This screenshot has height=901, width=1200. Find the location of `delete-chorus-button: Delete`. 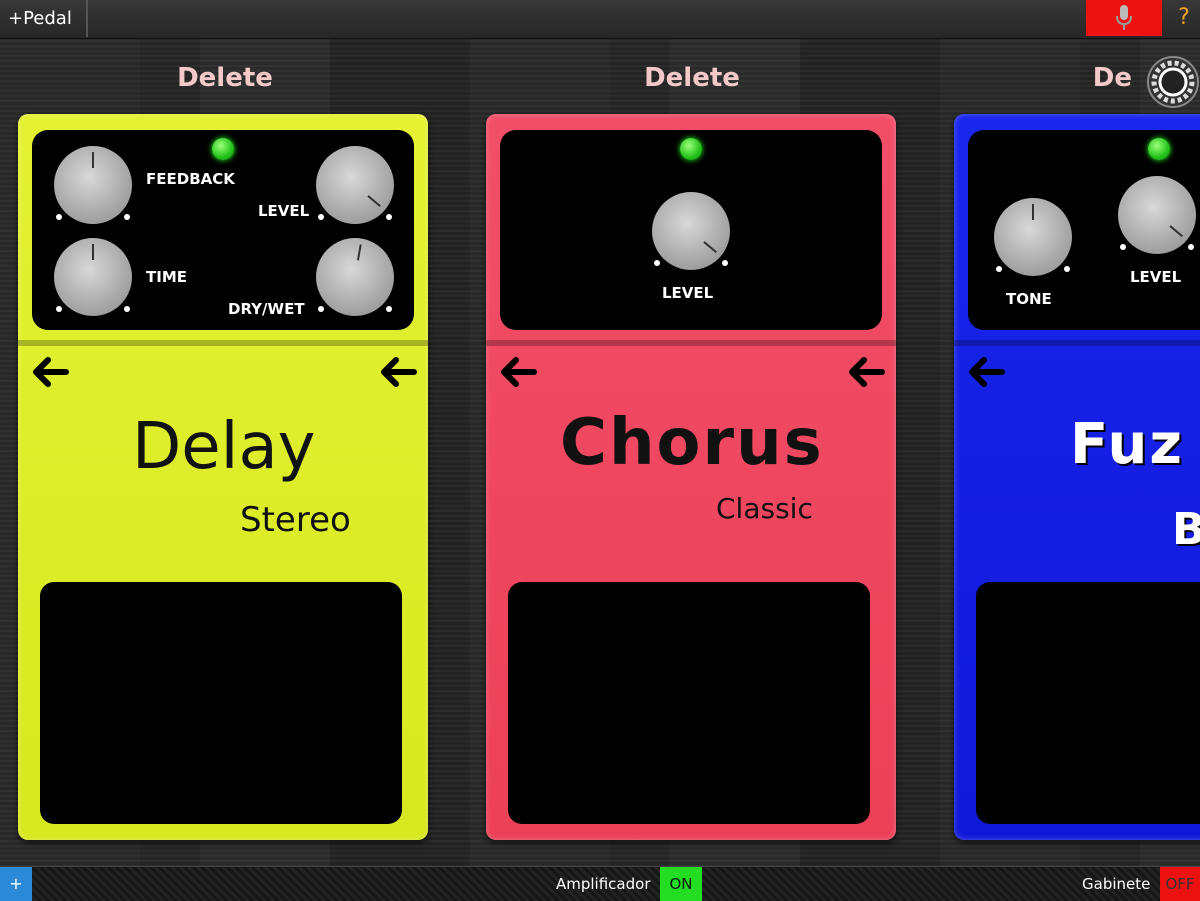

delete-chorus-button: Delete is located at coordinates (692, 78).